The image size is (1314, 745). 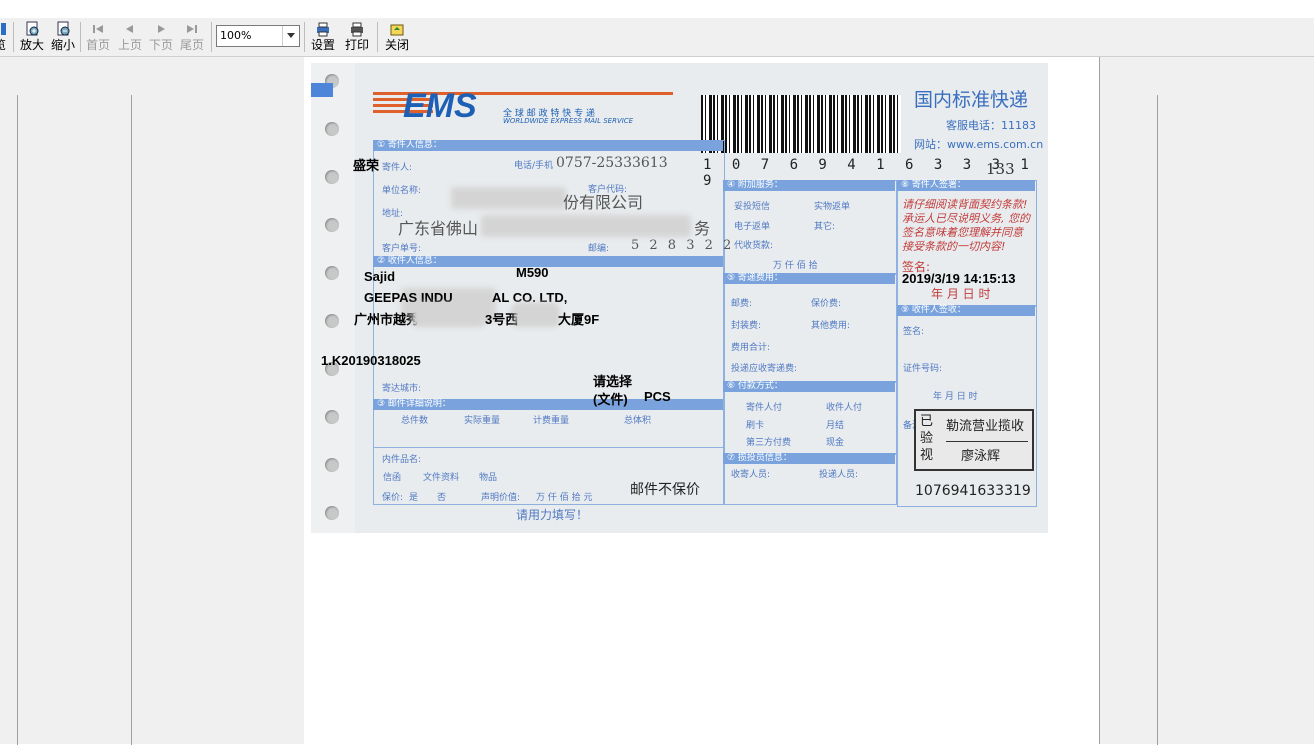 I want to click on first-page-icon, so click(x=98, y=29).